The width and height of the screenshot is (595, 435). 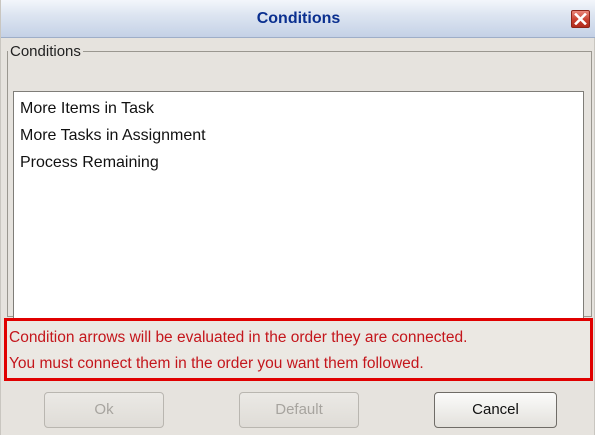 What do you see at coordinates (104, 410) in the screenshot?
I see `ok-button: Ok` at bounding box center [104, 410].